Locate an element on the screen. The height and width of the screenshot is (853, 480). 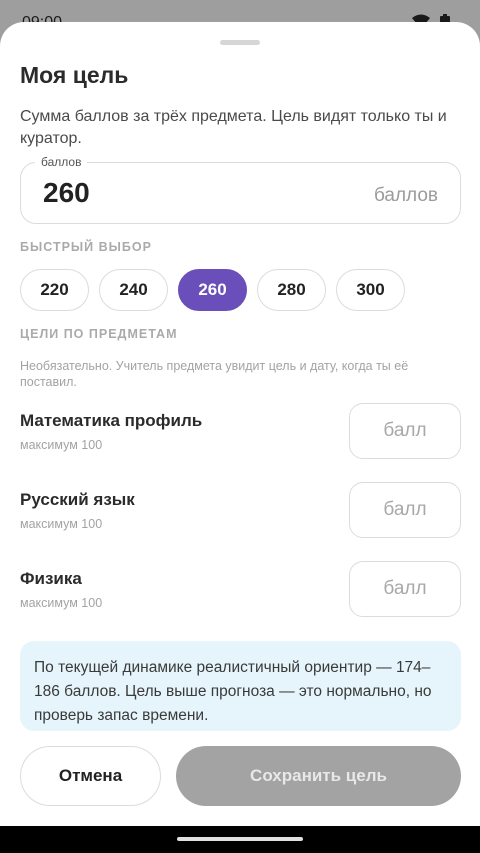
subject-name: Физика is located at coordinates (51, 578).